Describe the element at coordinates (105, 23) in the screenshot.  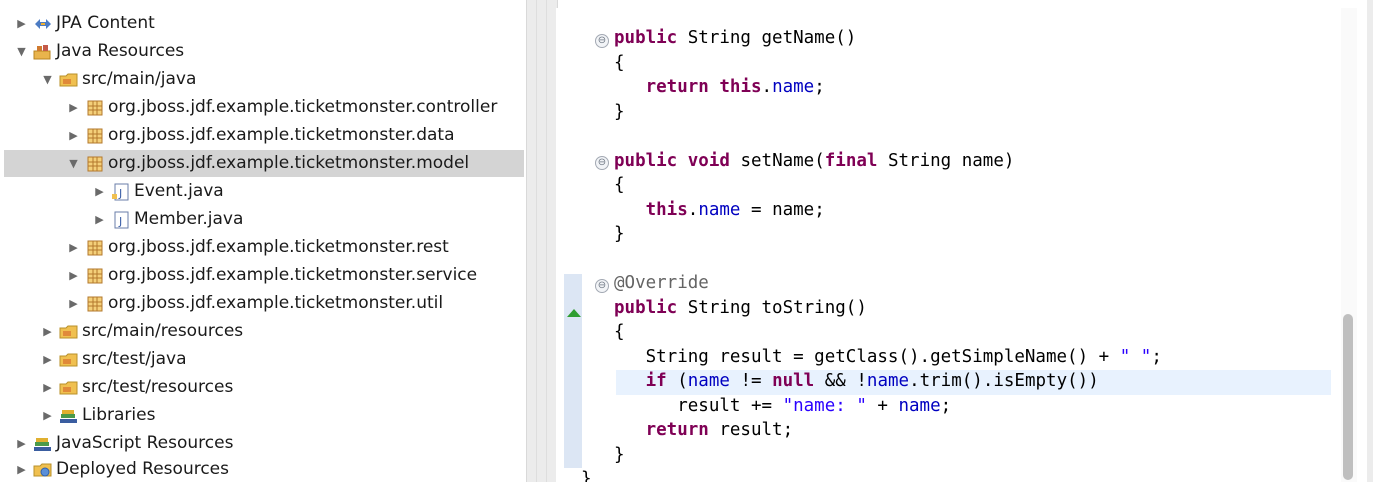
I see `tree-item-label: JPA Content` at that location.